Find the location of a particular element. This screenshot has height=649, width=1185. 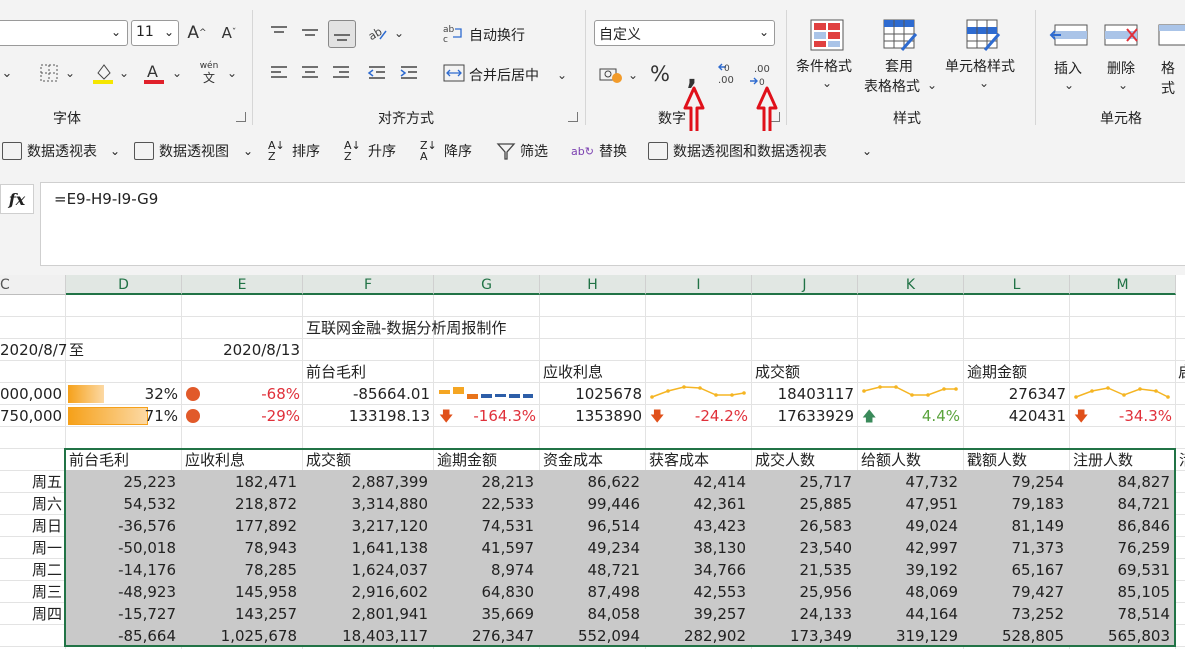

column-header-g: G is located at coordinates (487, 285).